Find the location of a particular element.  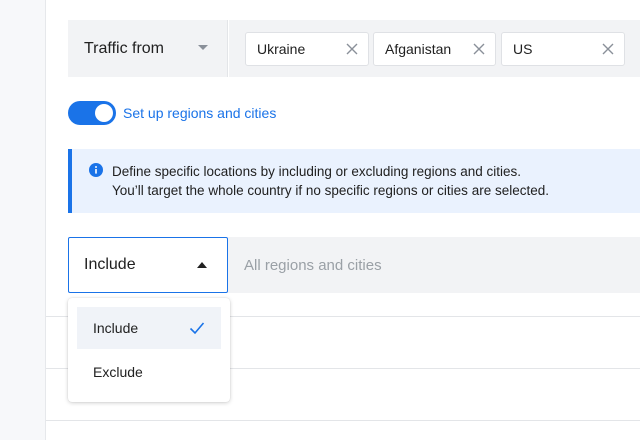

menu-item-label: Exclude is located at coordinates (118, 372).